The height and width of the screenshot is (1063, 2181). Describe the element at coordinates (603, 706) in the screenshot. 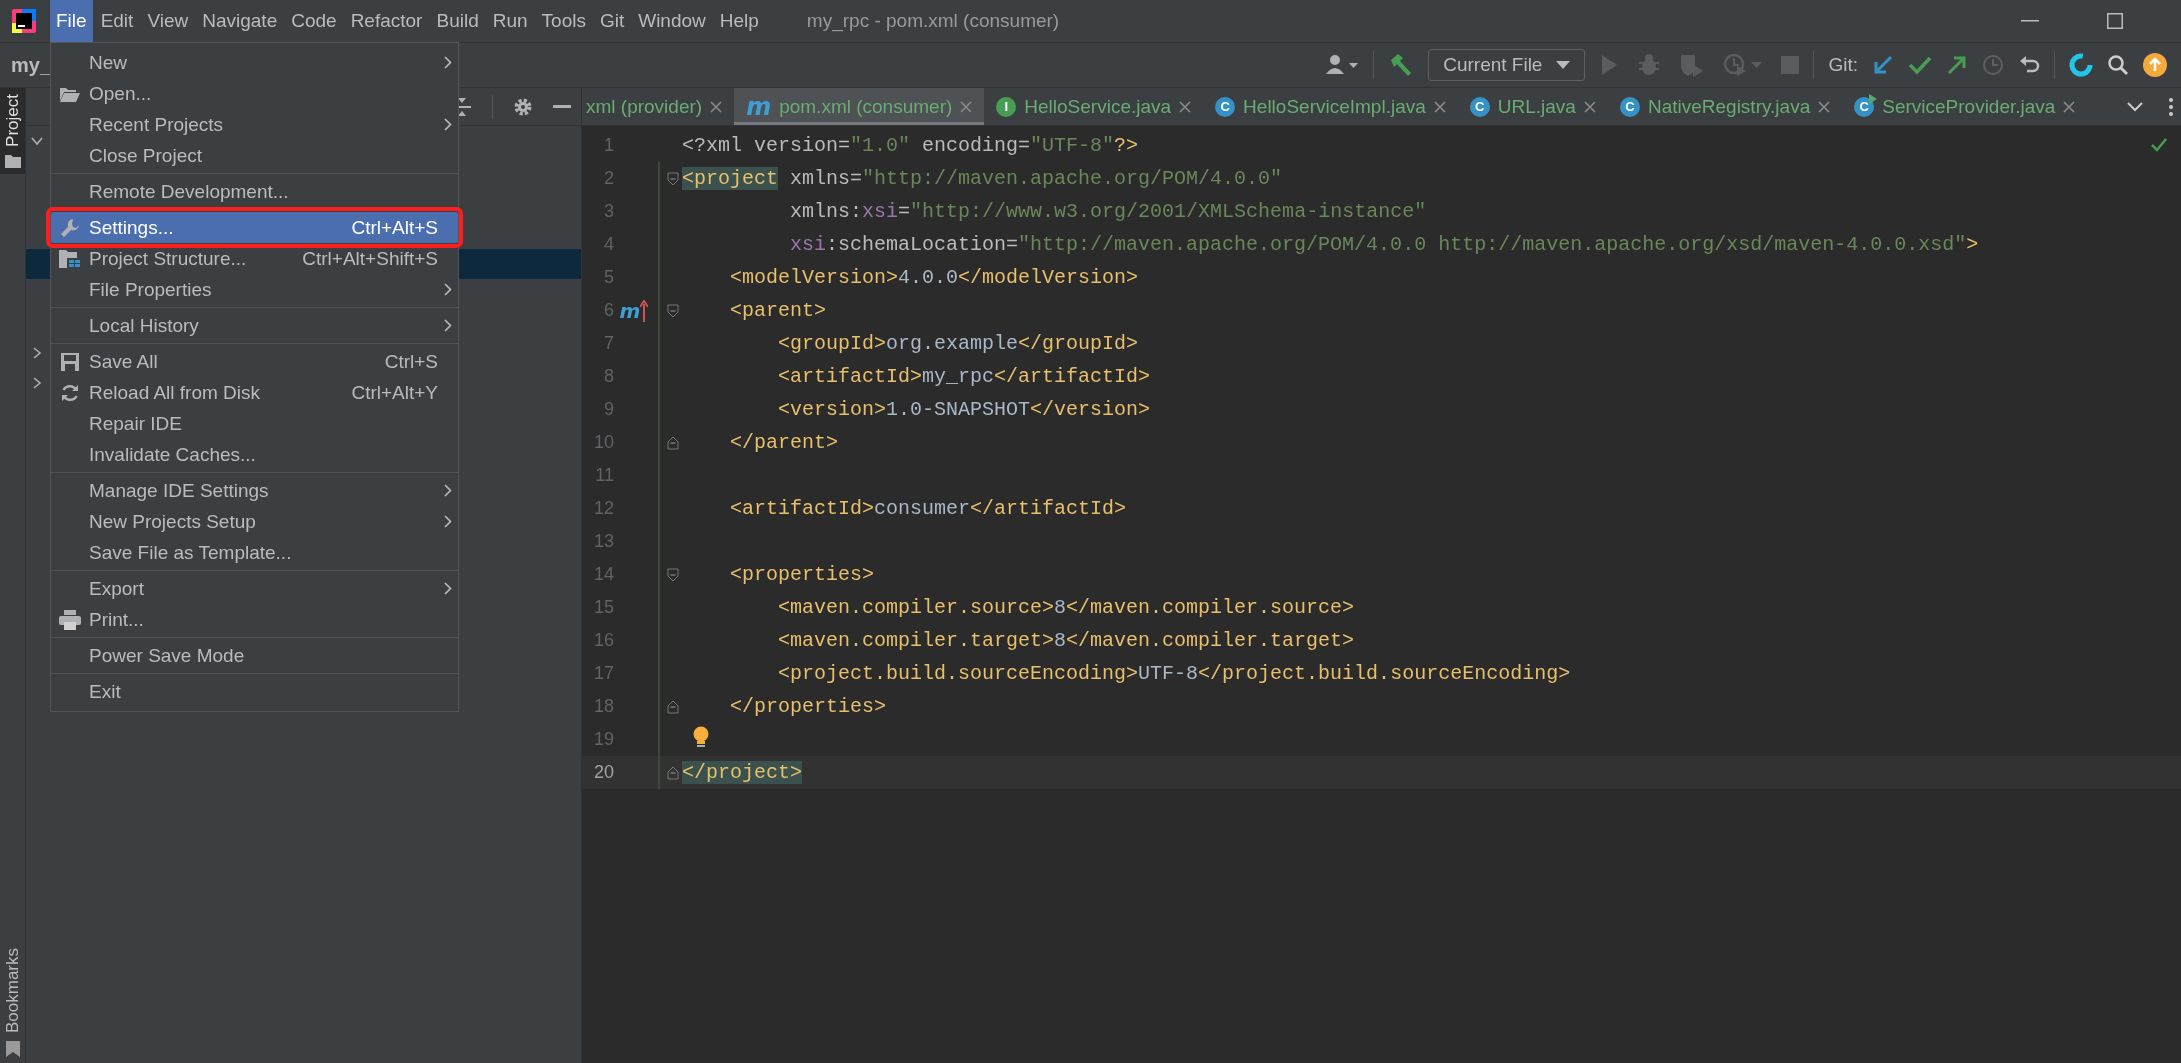

I see `line-number: 18` at that location.